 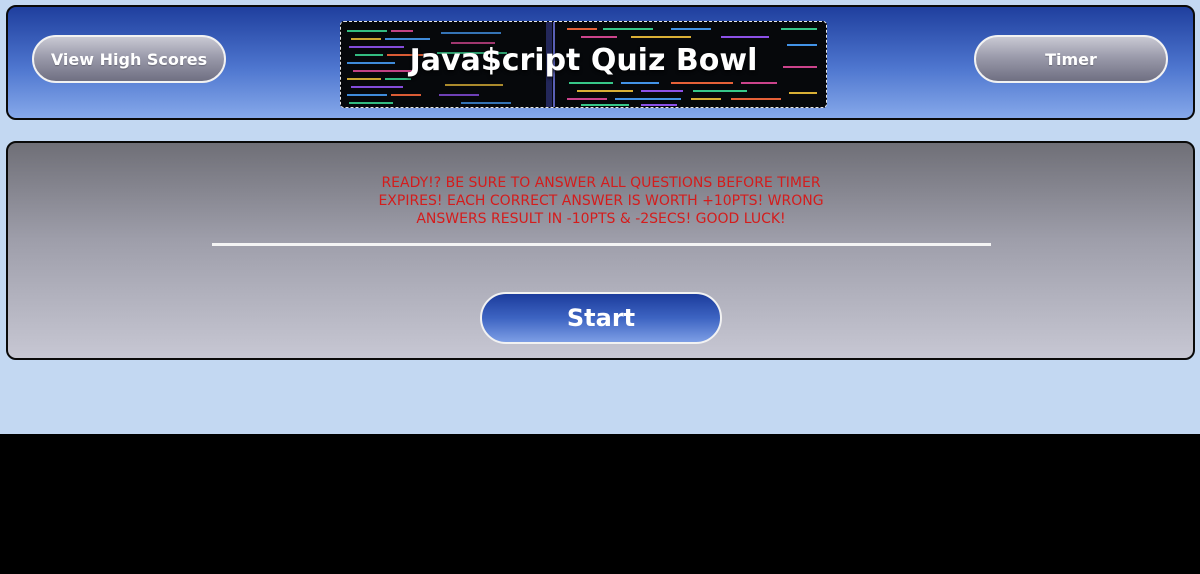 I want to click on title-banner: Java$cript Quiz Bowl, so click(x=583, y=64).